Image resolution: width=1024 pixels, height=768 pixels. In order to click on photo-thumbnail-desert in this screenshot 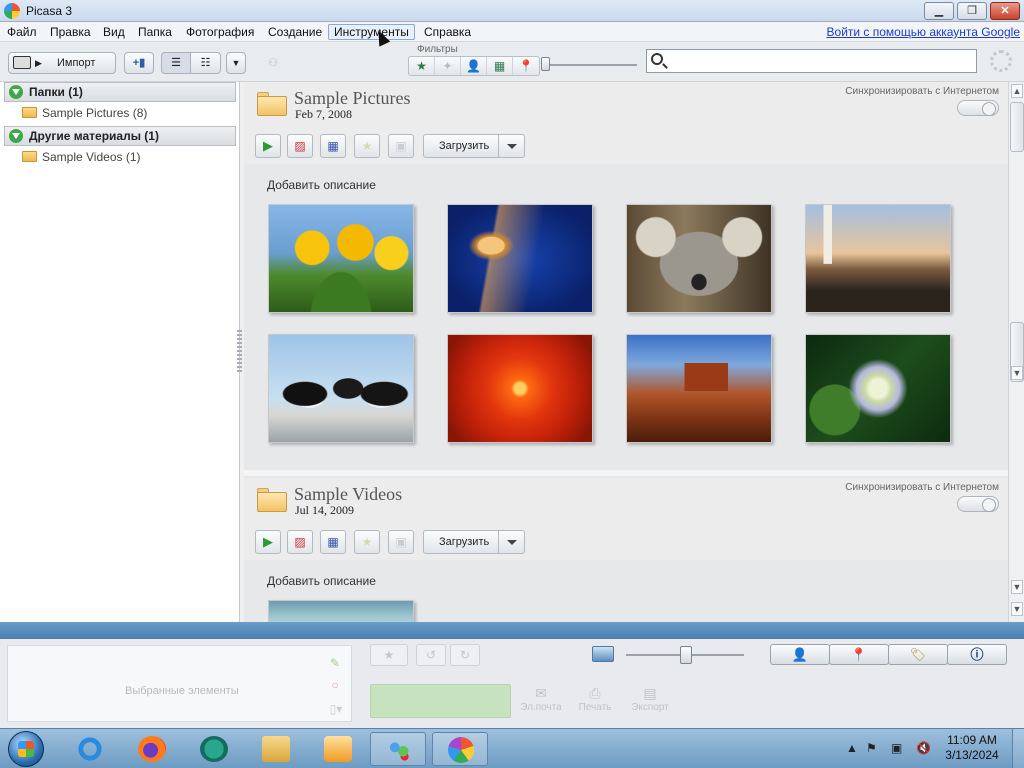, I will do `click(699, 388)`.